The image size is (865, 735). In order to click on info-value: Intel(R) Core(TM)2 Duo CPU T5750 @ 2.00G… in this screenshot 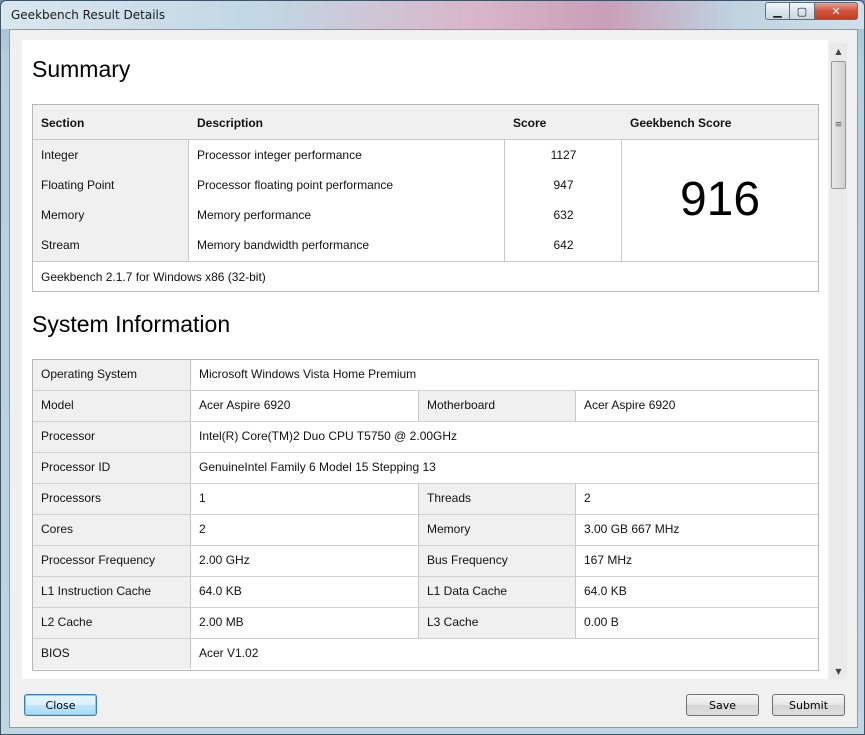, I will do `click(328, 436)`.